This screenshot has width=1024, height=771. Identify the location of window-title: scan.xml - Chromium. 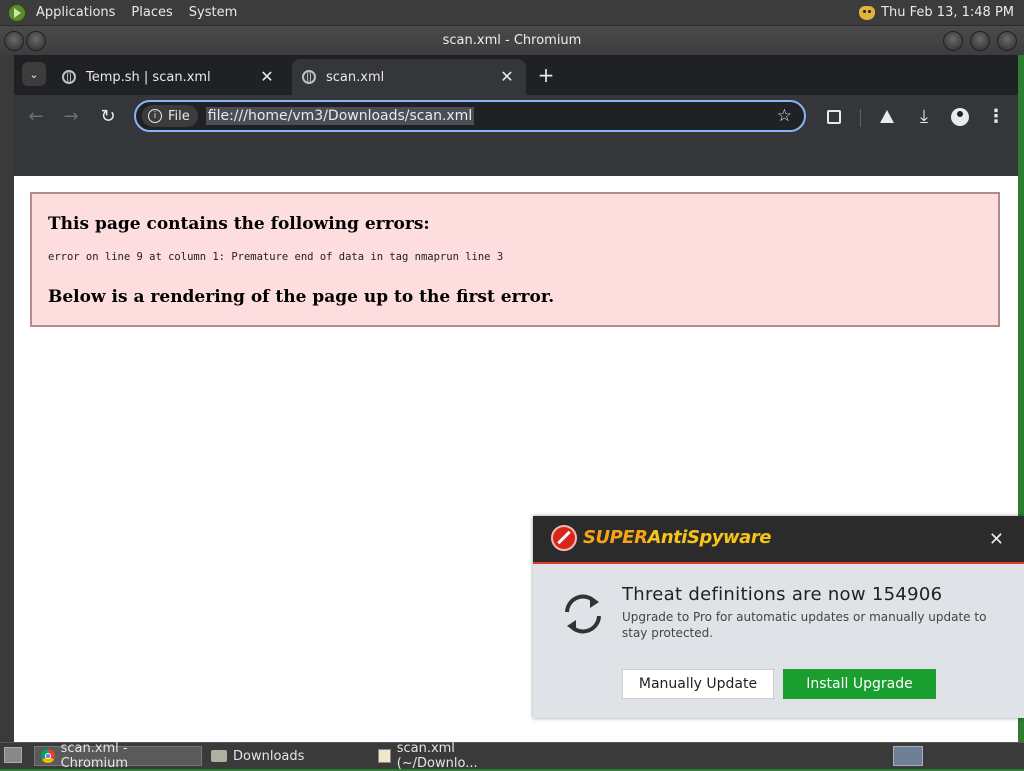
(512, 40).